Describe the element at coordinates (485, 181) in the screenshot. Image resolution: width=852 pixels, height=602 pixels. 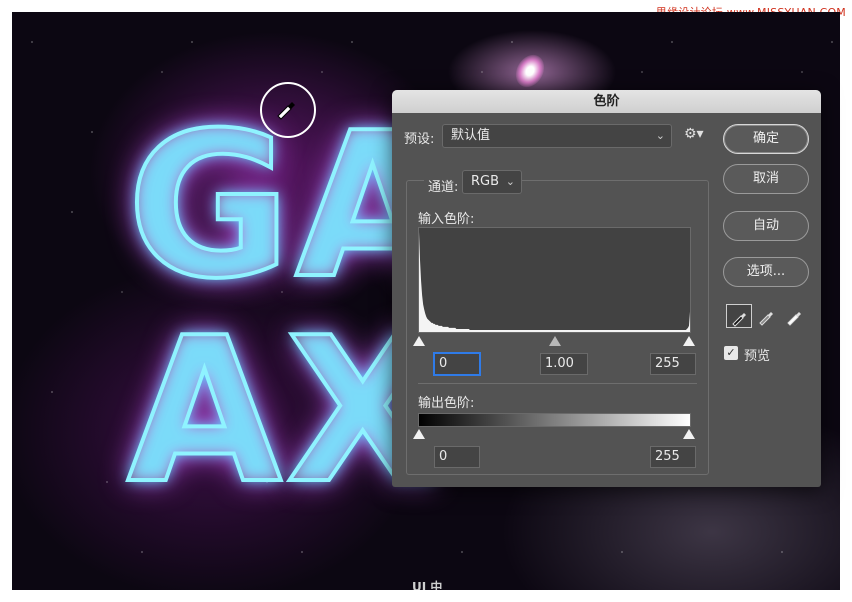
I see `channel-value: RGB` at that location.